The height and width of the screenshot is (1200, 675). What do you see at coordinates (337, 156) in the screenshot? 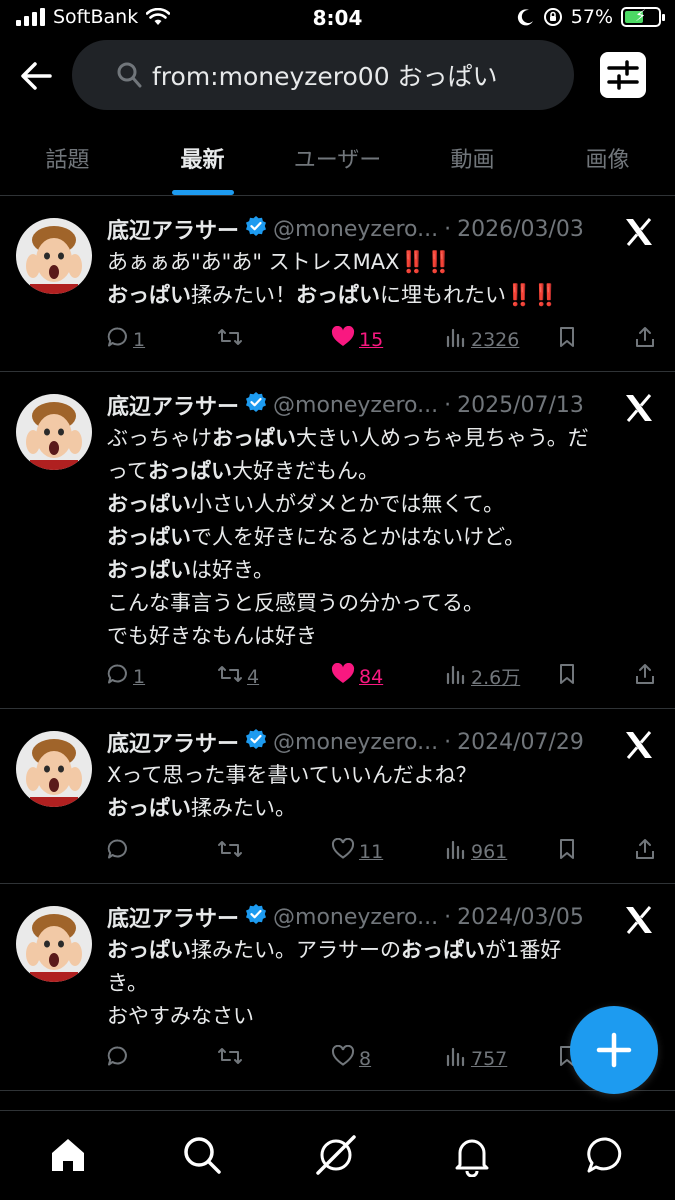
I see `tab-users: ユーザー` at bounding box center [337, 156].